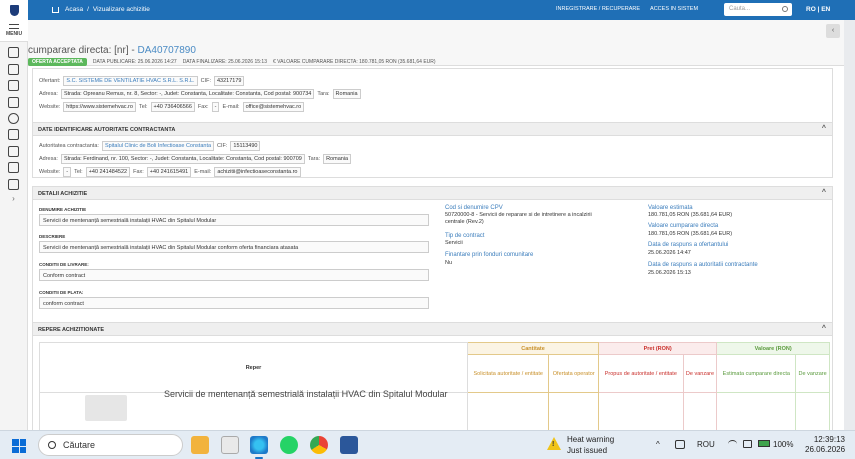 The image size is (855, 459). Describe the element at coordinates (587, 450) in the screenshot. I see `heat-warning-subtitle: Just issued` at that location.